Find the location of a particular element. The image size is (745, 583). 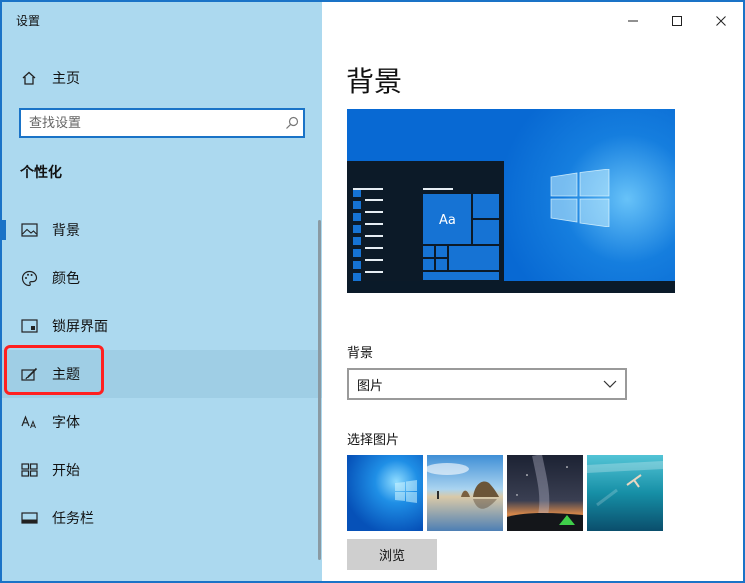

preview-sample-text: Aa is located at coordinates (447, 220).